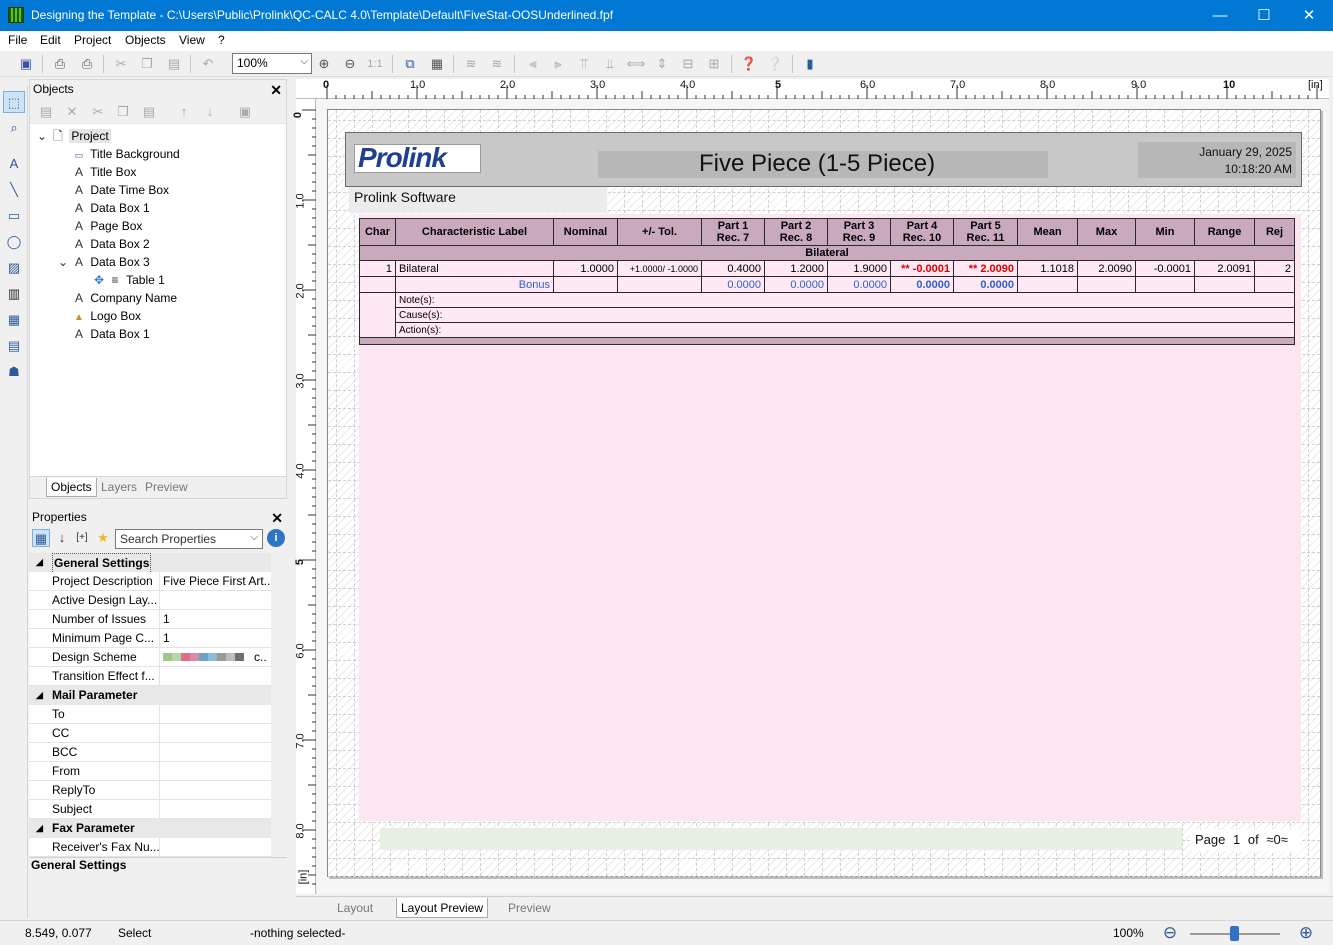 The height and width of the screenshot is (945, 1333). Describe the element at coordinates (558, 64) in the screenshot. I see `align-right-icon: ⫸` at that location.